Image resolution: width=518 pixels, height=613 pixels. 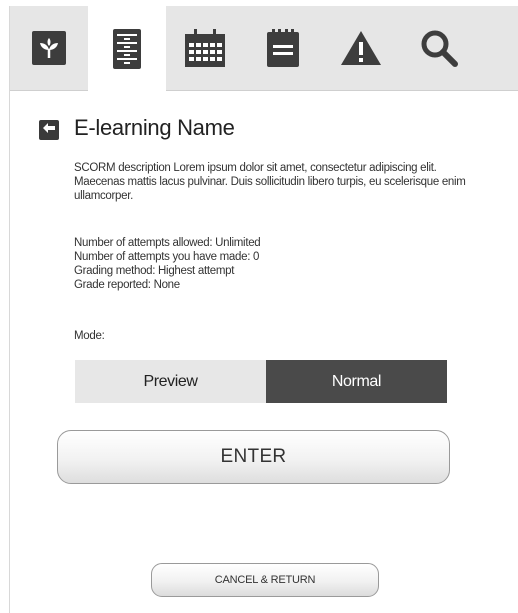 I want to click on tab-alerts, so click(x=361, y=48).